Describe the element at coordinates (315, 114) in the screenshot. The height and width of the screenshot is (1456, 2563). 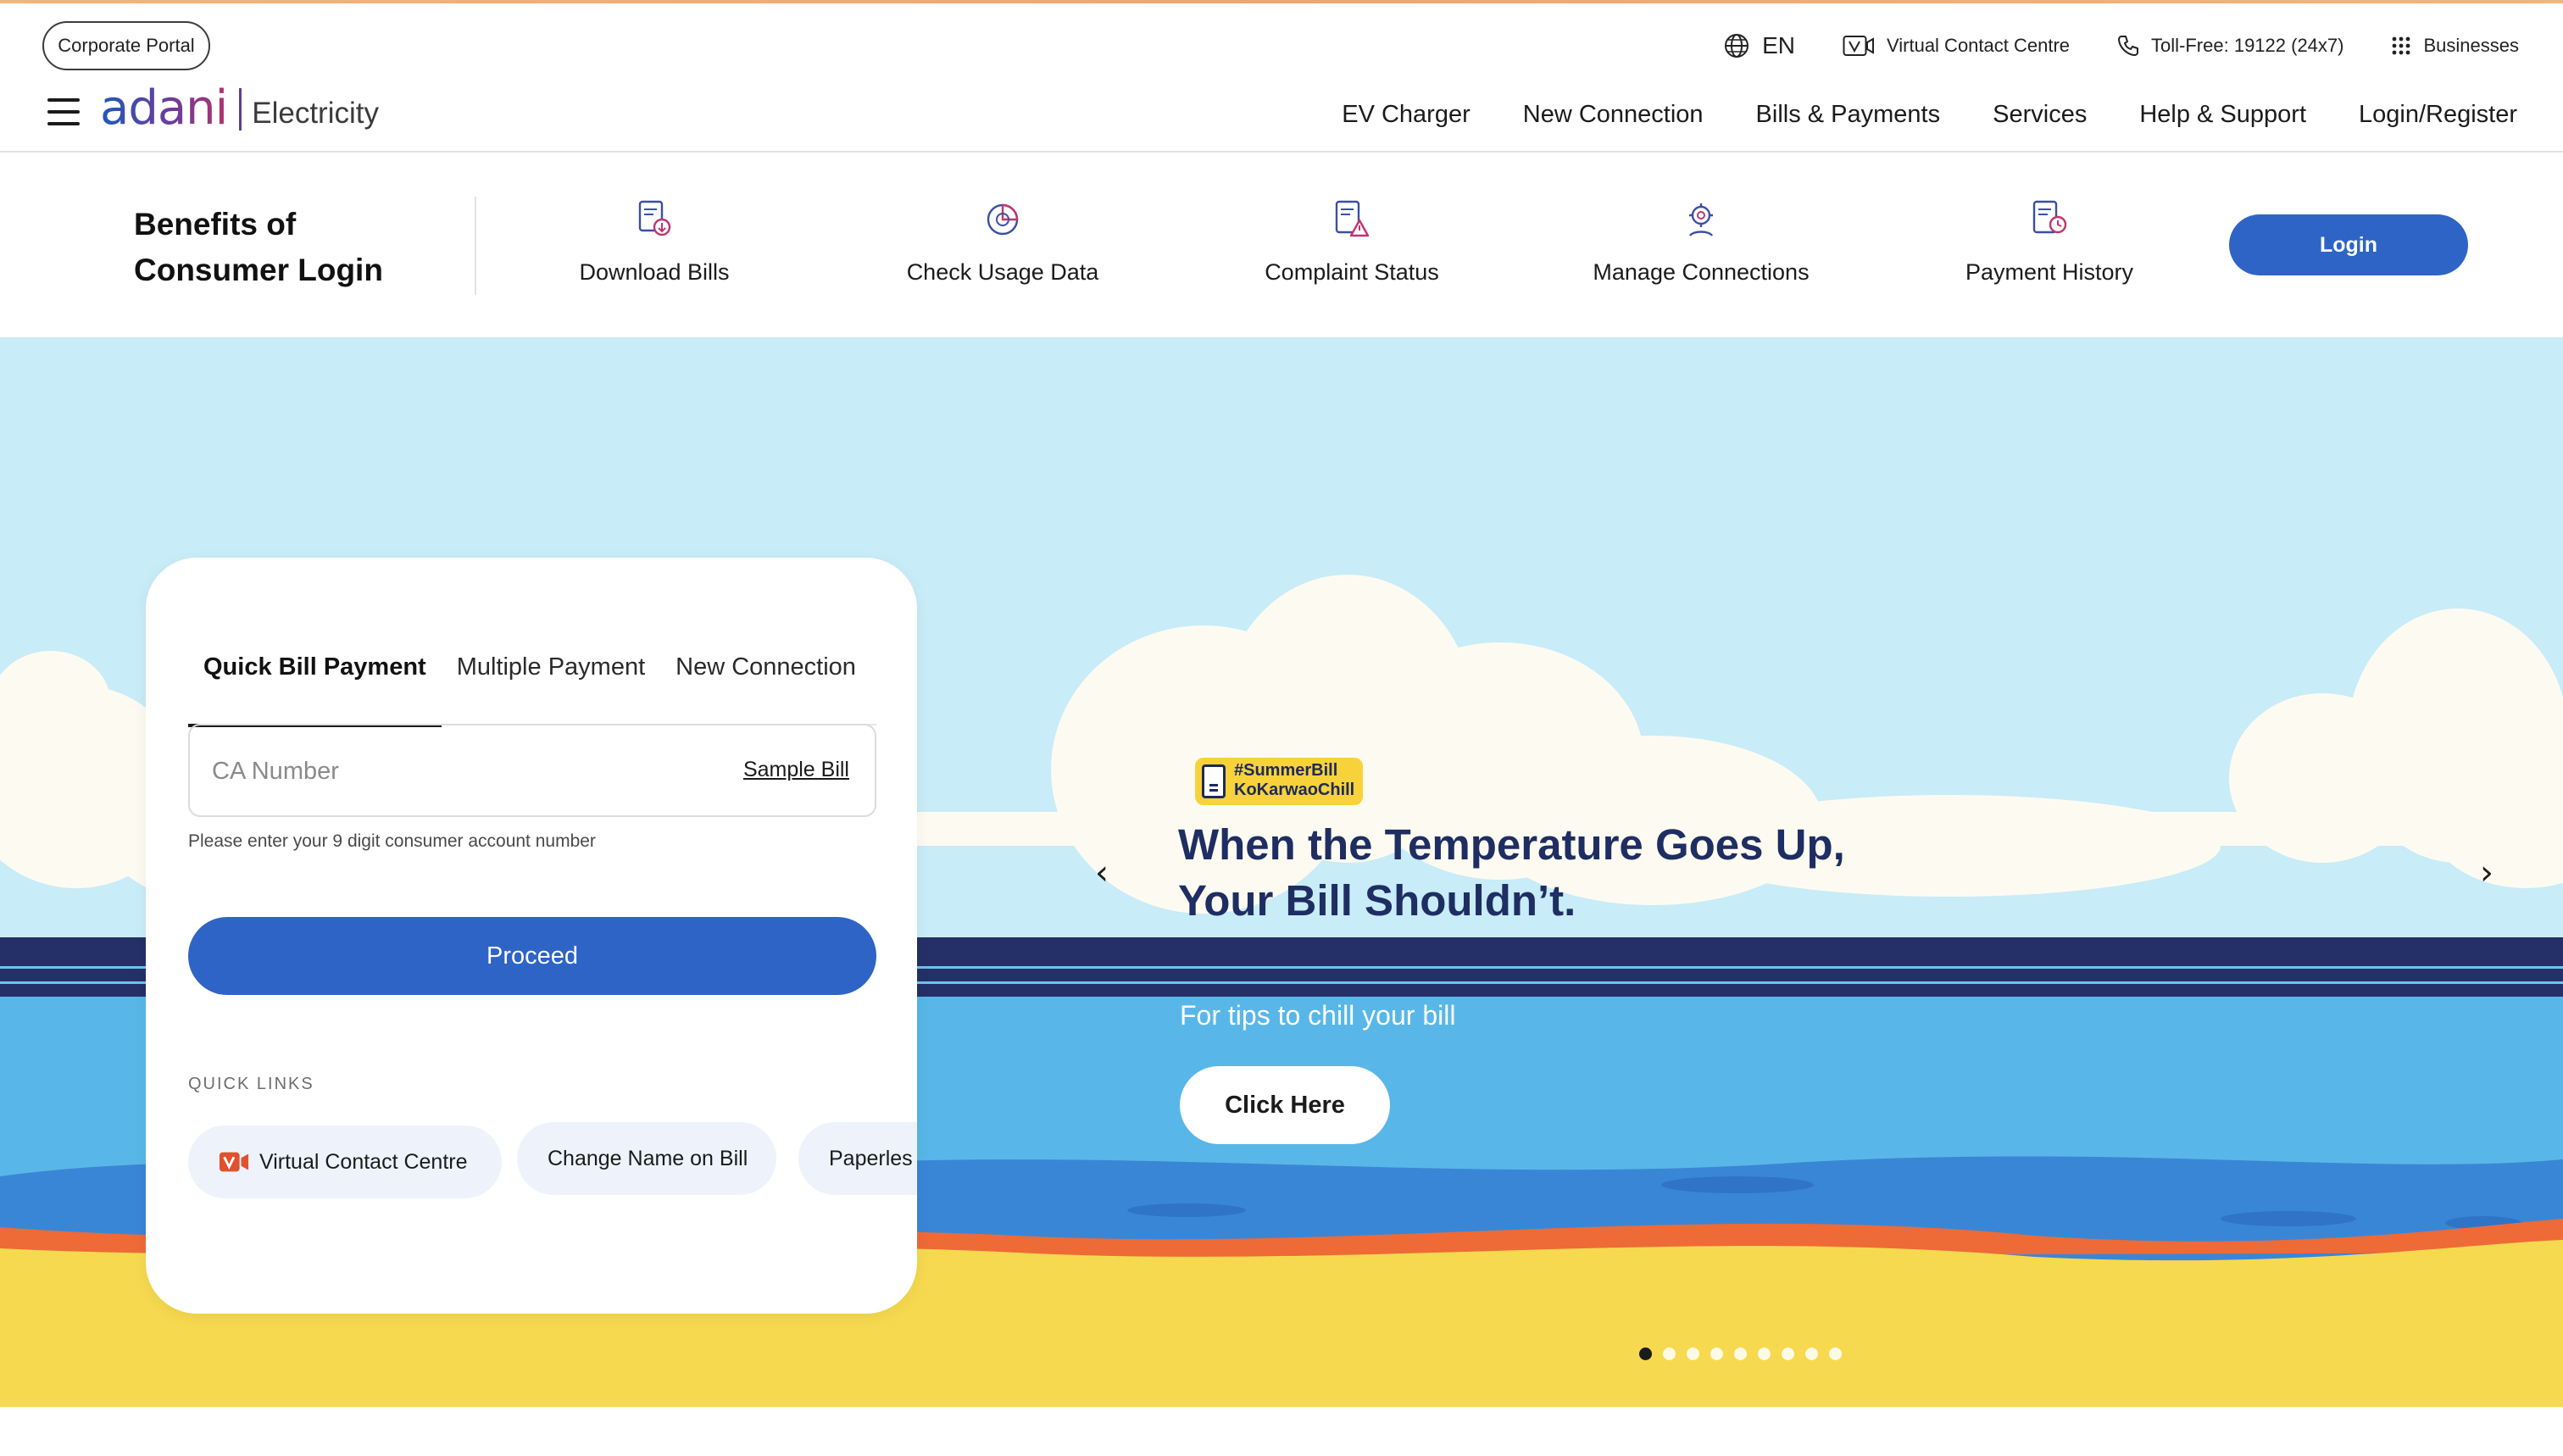
I see `logo-subtitle: Electricity` at that location.